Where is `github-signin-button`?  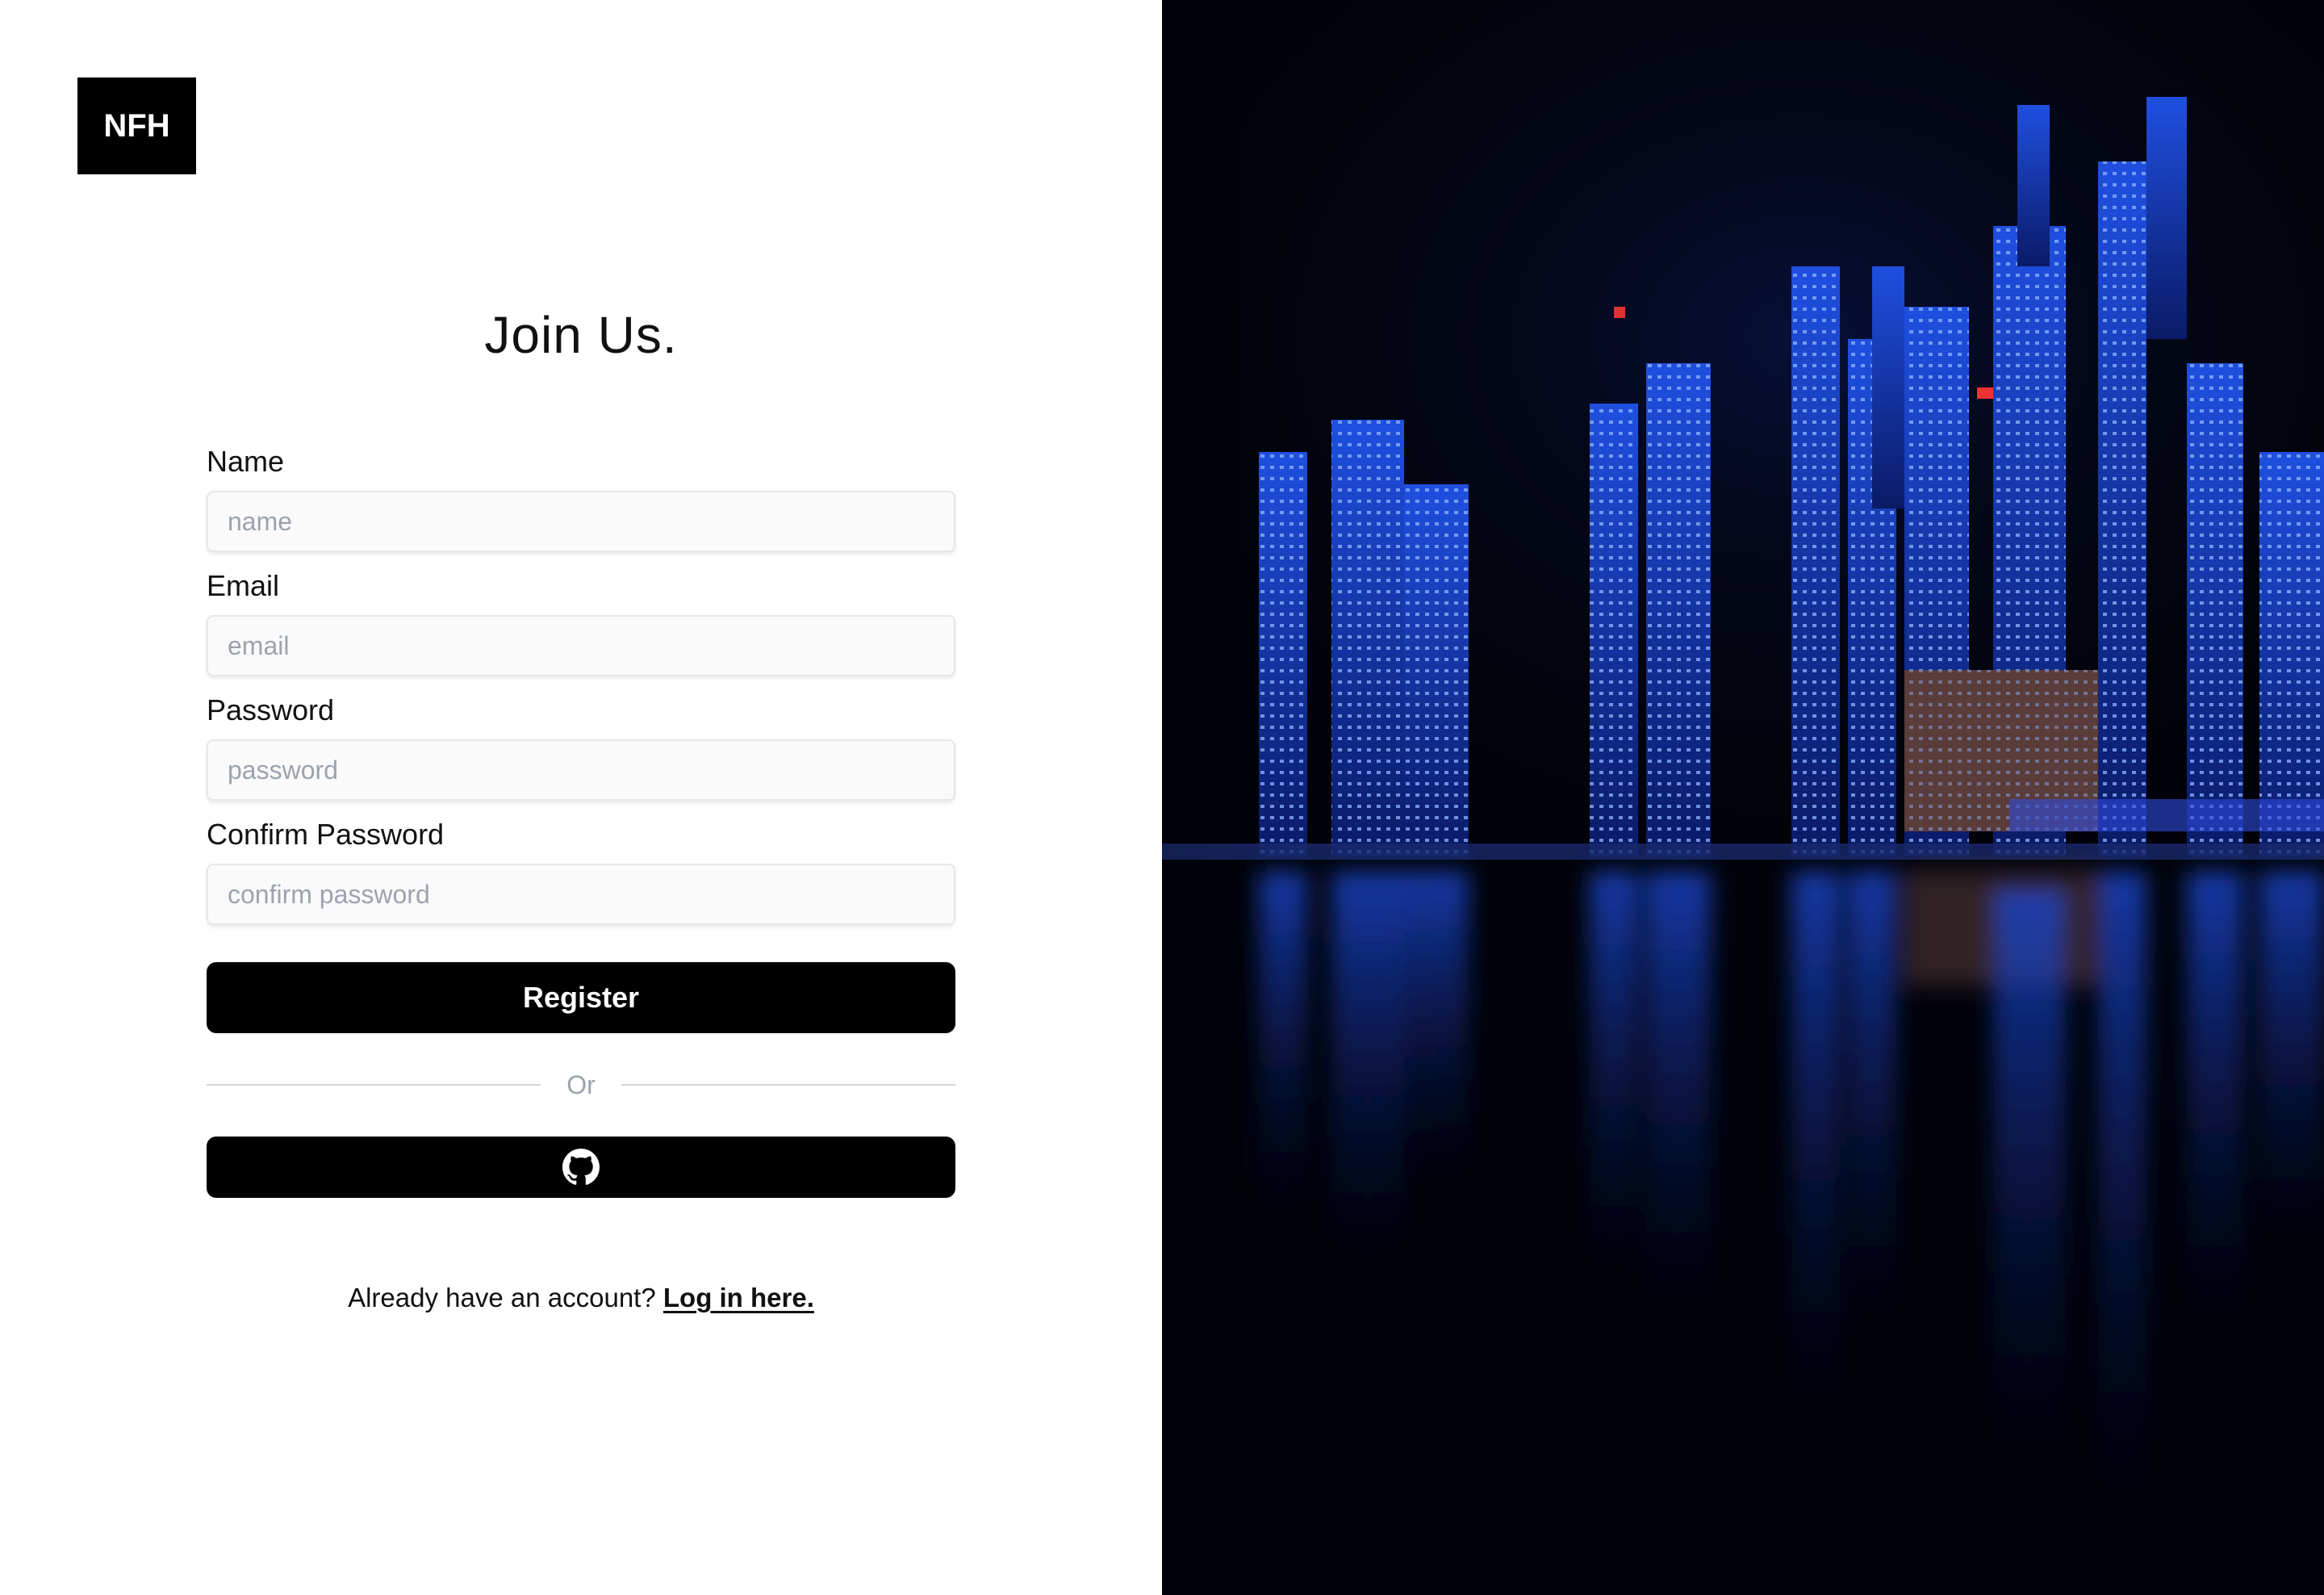
github-signin-button is located at coordinates (581, 1167).